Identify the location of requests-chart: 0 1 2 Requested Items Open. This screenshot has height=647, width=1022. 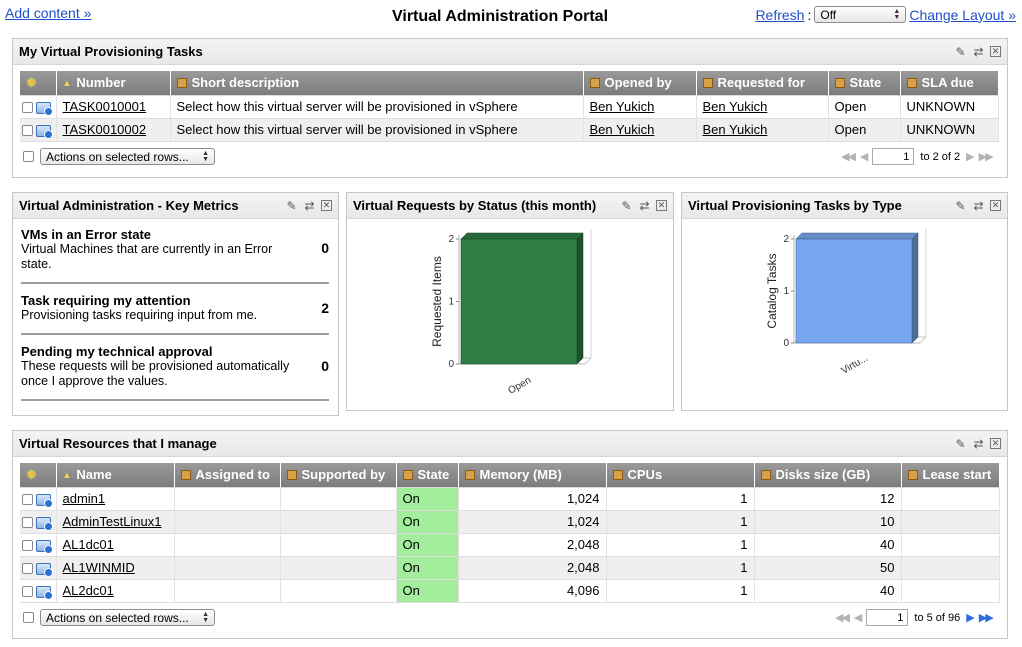
(510, 315).